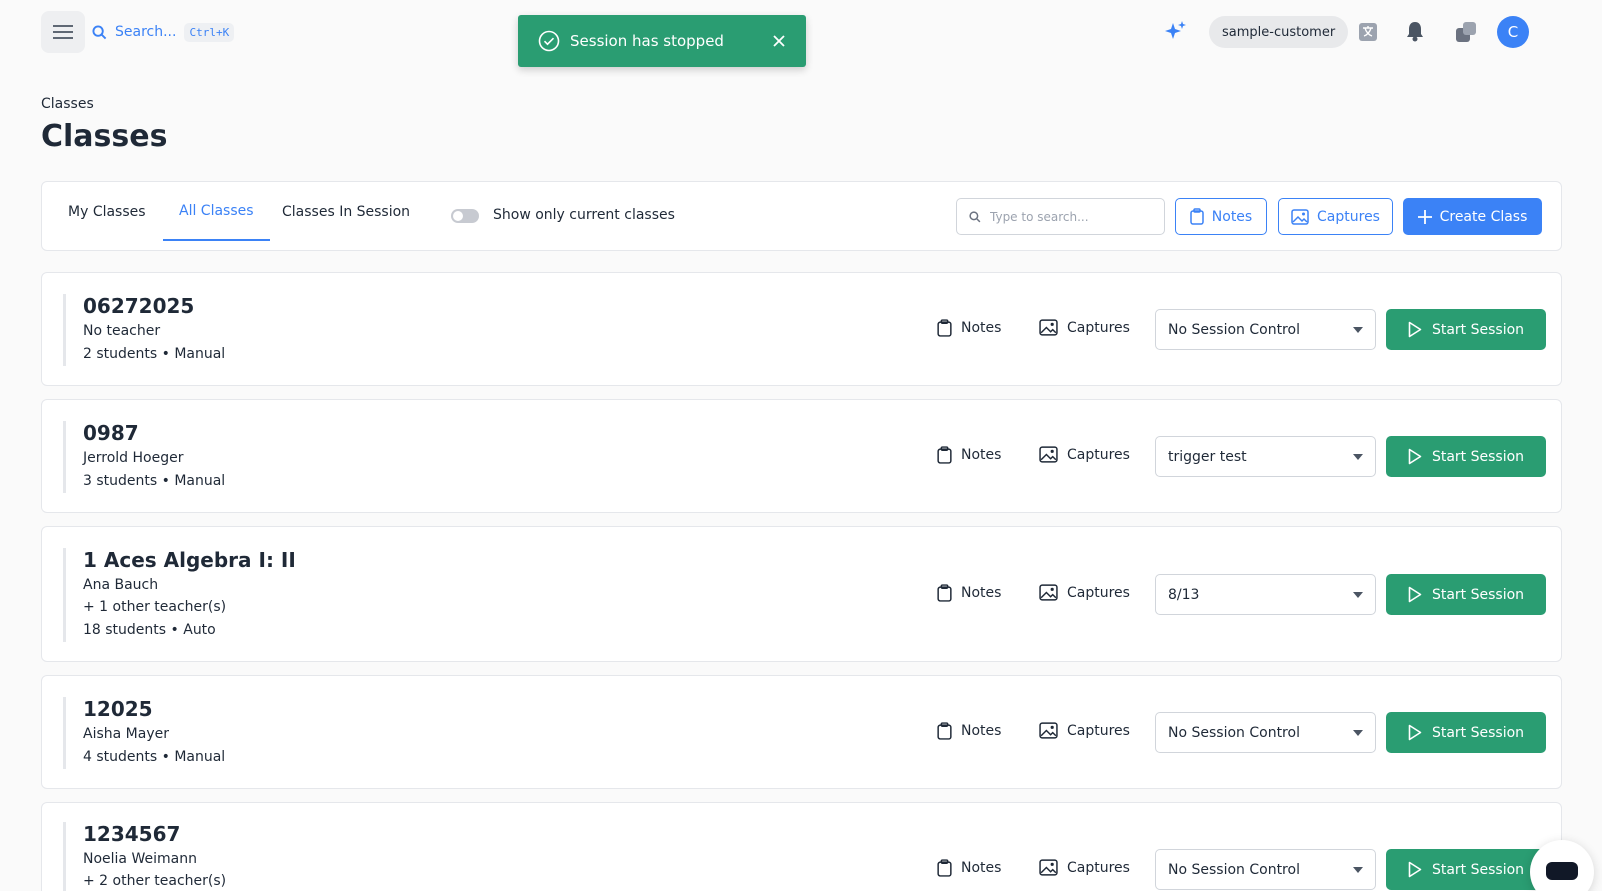 The image size is (1602, 891). I want to click on switch-app-icon, so click(1466, 32).